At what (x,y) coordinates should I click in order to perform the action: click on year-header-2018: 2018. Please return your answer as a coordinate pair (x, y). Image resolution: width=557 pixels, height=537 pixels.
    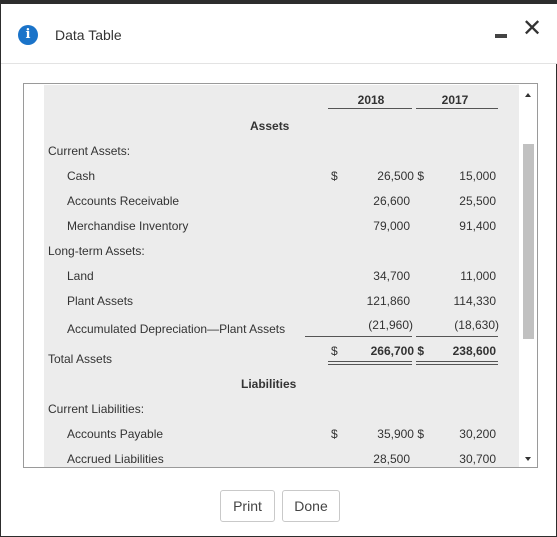
    Looking at the image, I should click on (371, 100).